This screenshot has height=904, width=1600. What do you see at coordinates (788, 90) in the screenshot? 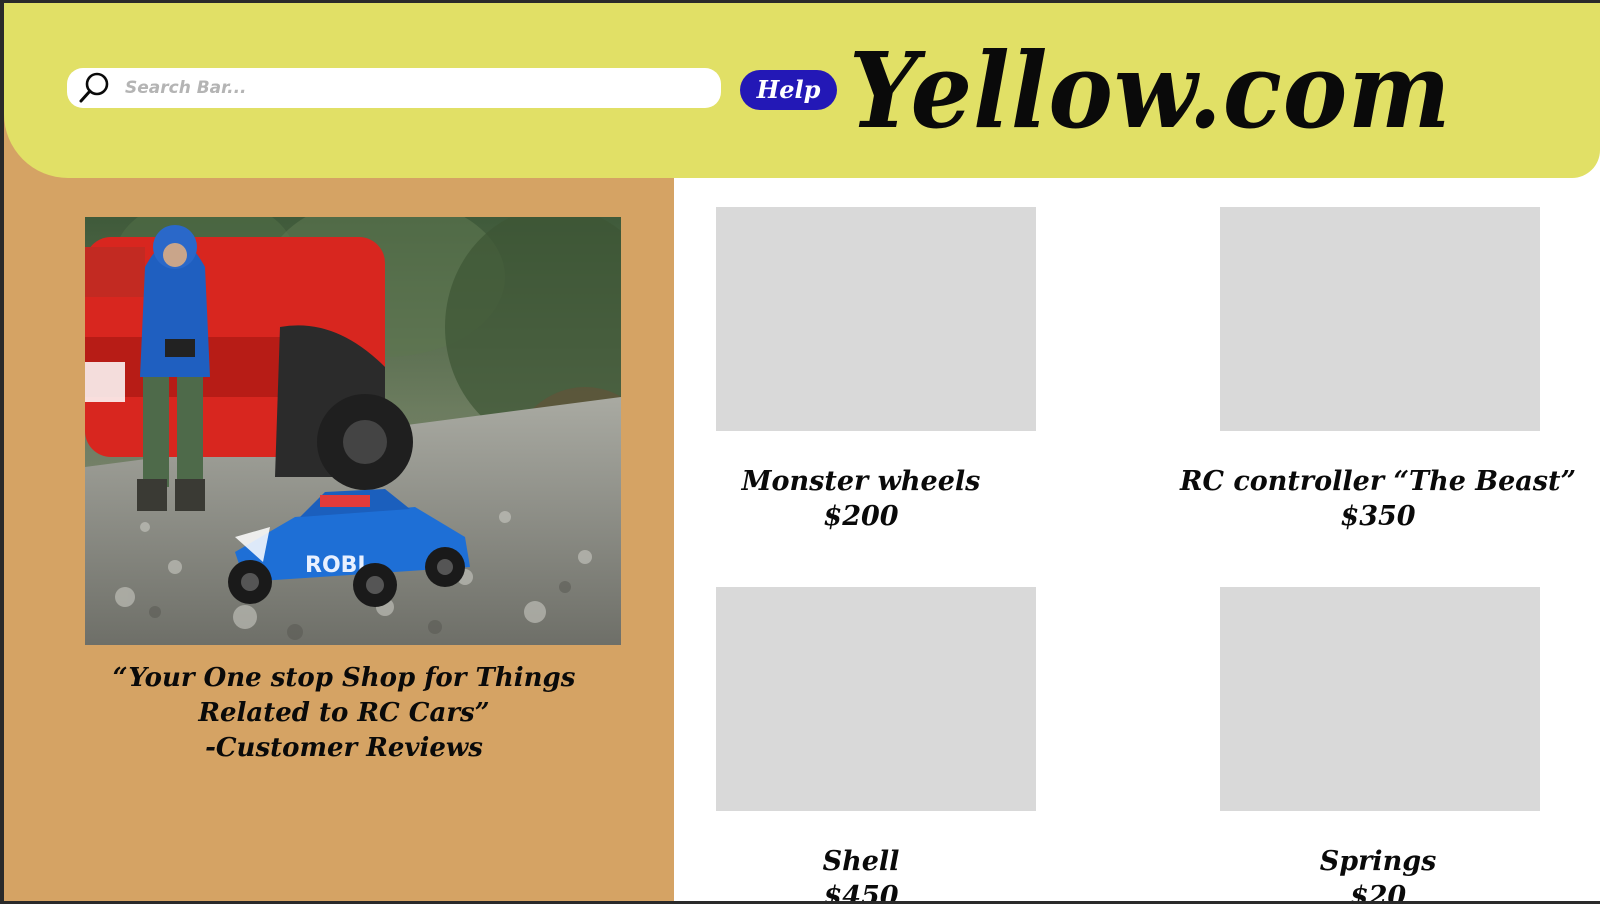
I see `help-button: Help` at bounding box center [788, 90].